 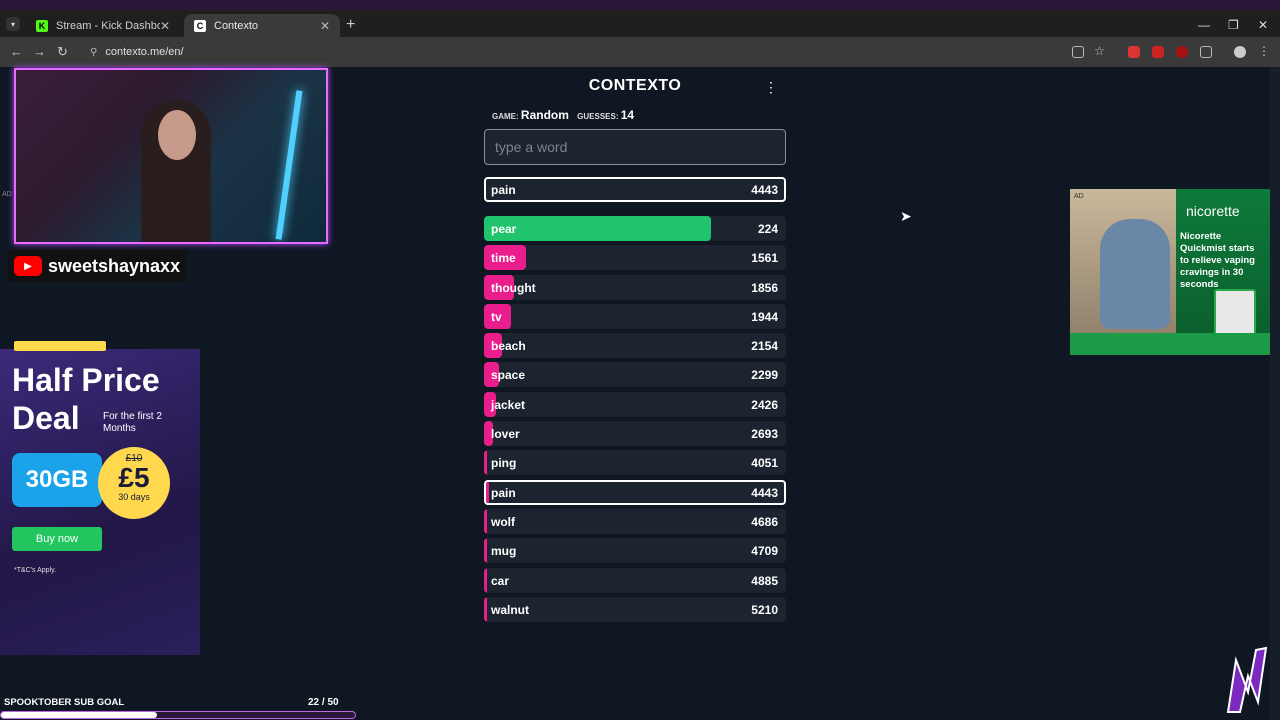 I want to click on url-field: ⚲ contexto.me/en/, so click(x=600, y=52).